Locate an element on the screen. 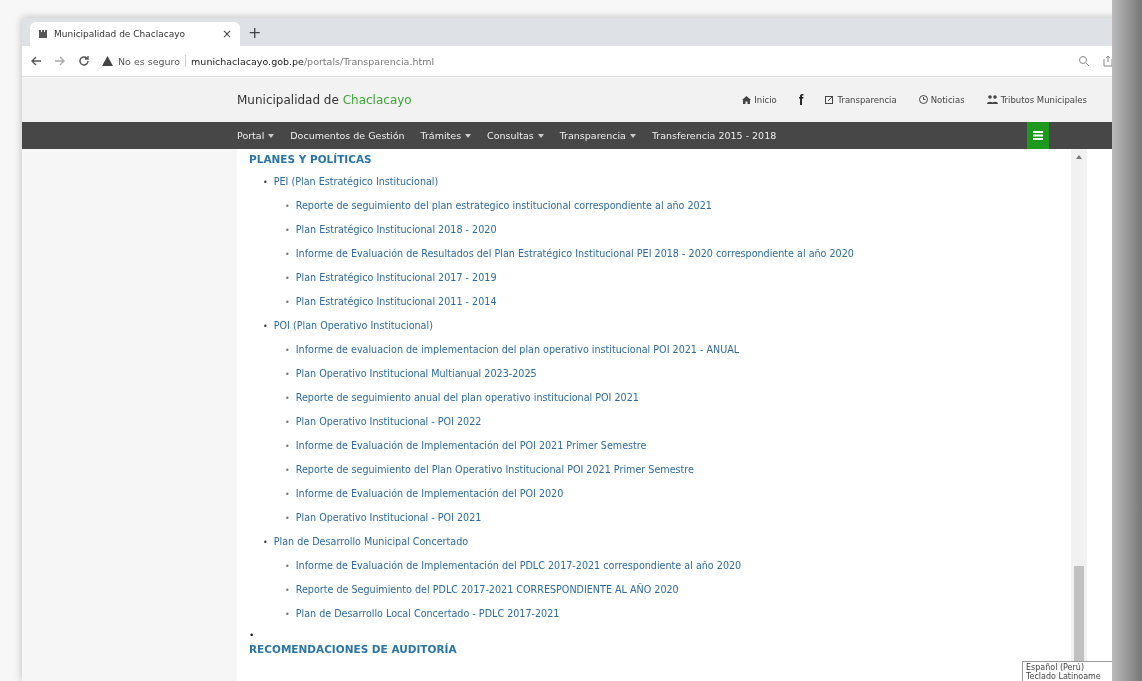 This screenshot has height=681, width=1142. document-link: Informe de Evaluación de Implementación del POI 2021 Primer Semestre is located at coordinates (471, 446).